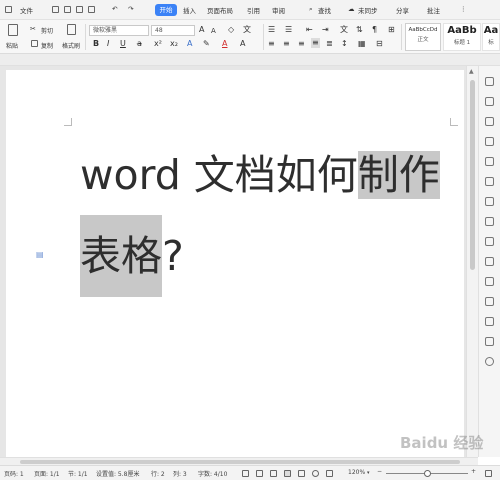 This screenshot has width=500, height=480. Describe the element at coordinates (166, 10) in the screenshot. I see `tab-home: 开始` at that location.